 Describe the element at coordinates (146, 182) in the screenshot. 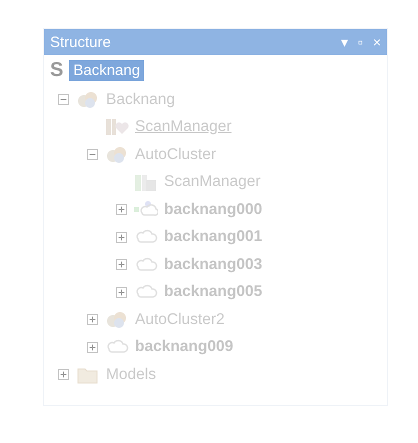

I see `scanner-icon` at that location.